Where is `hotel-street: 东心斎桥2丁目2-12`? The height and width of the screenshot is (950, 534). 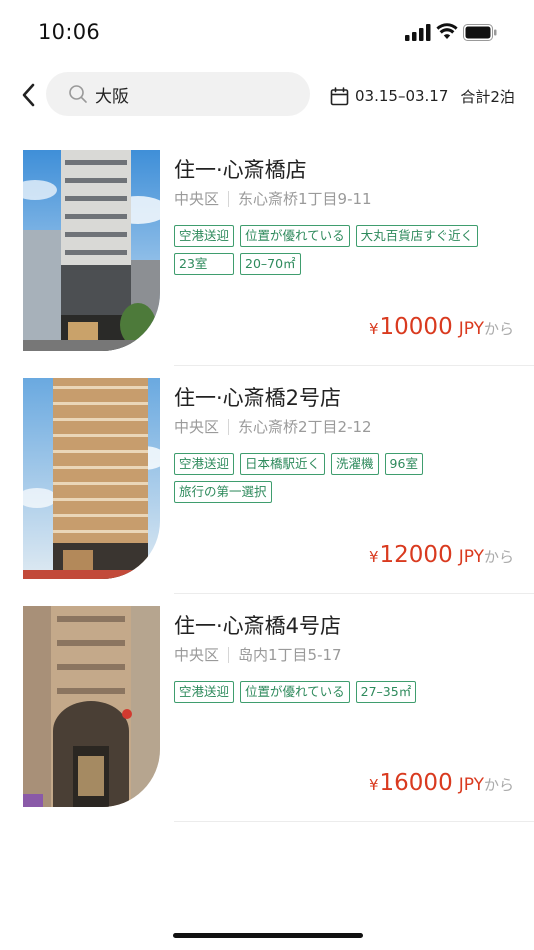
hotel-street: 东心斎桥2丁目2-12 is located at coordinates (305, 427).